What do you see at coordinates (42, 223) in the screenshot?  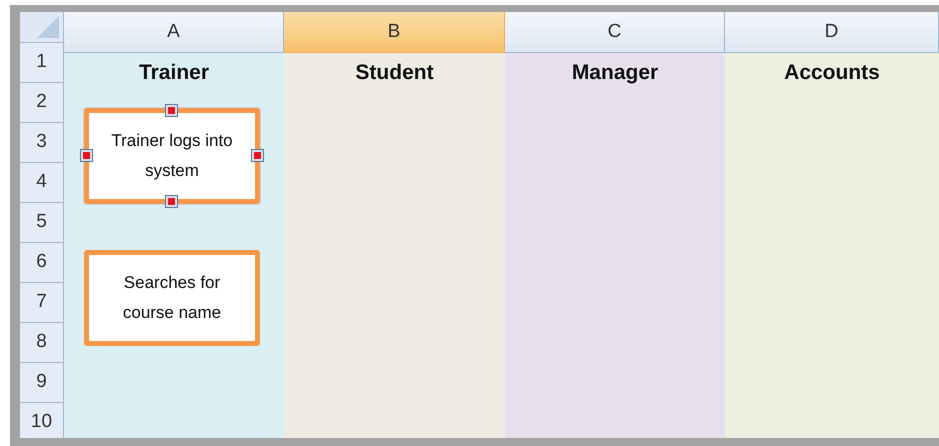 I see `row-header: 5` at bounding box center [42, 223].